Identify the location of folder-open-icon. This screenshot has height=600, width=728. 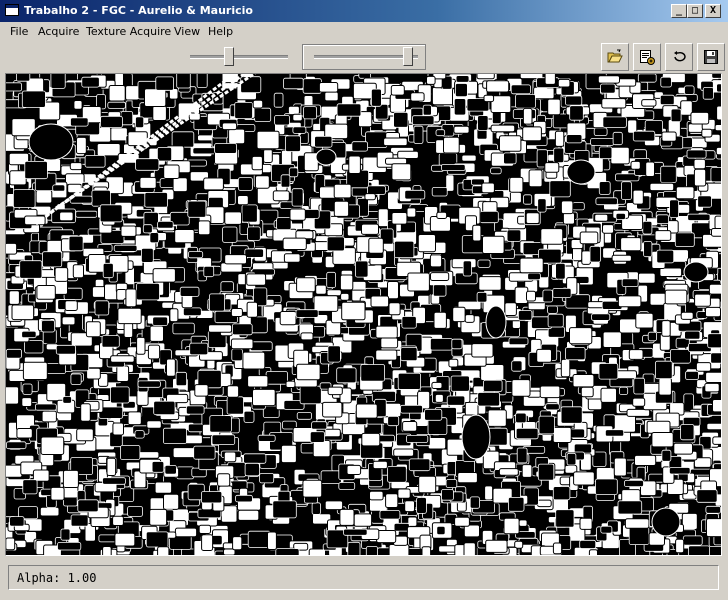
(615, 56).